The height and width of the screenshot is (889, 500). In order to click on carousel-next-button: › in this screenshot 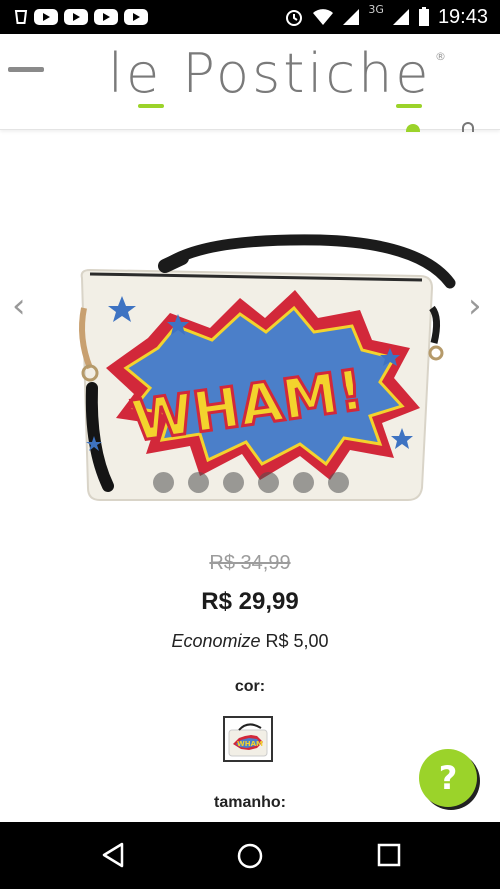, I will do `click(475, 306)`.